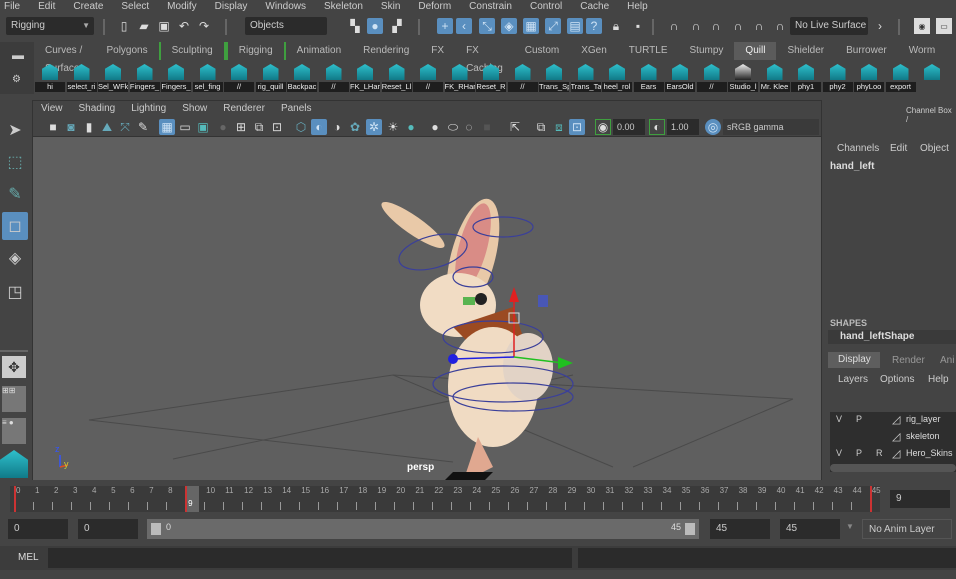 The height and width of the screenshot is (579, 956). What do you see at coordinates (554, 77) in the screenshot?
I see `shelf-button: Trans_Sp` at bounding box center [554, 77].